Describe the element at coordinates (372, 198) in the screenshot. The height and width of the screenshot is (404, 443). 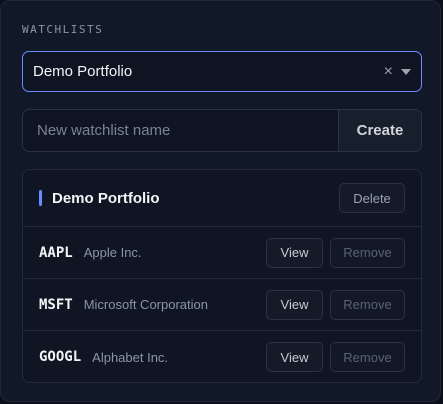
I see `delete-button: Delete` at that location.